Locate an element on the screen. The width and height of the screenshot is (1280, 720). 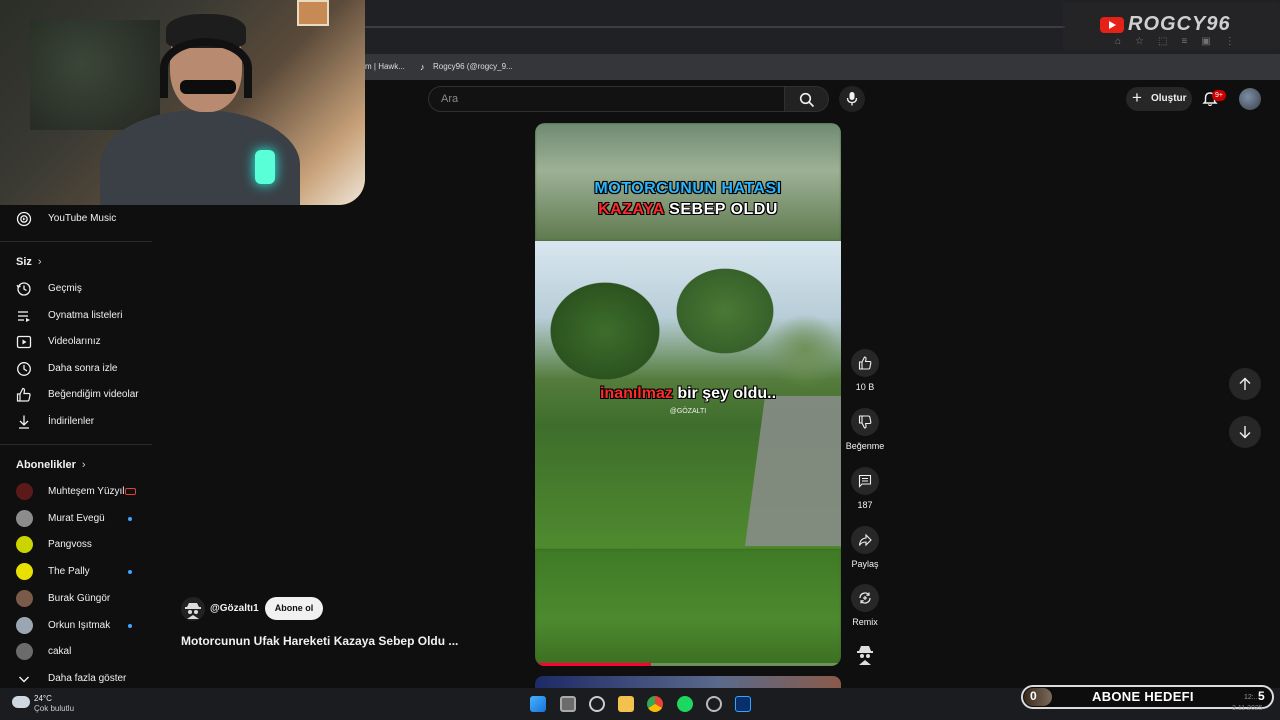
next-short-button is located at coordinates (1245, 432).